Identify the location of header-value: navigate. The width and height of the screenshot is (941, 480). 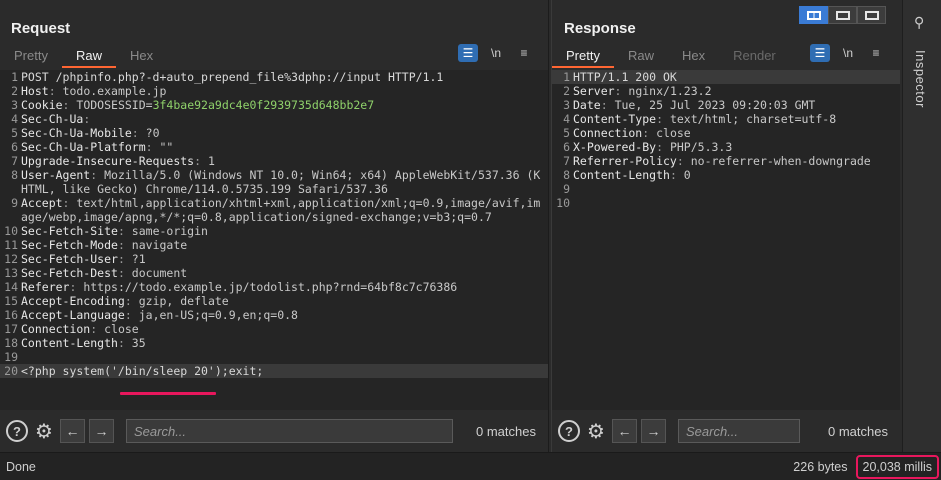
(159, 245).